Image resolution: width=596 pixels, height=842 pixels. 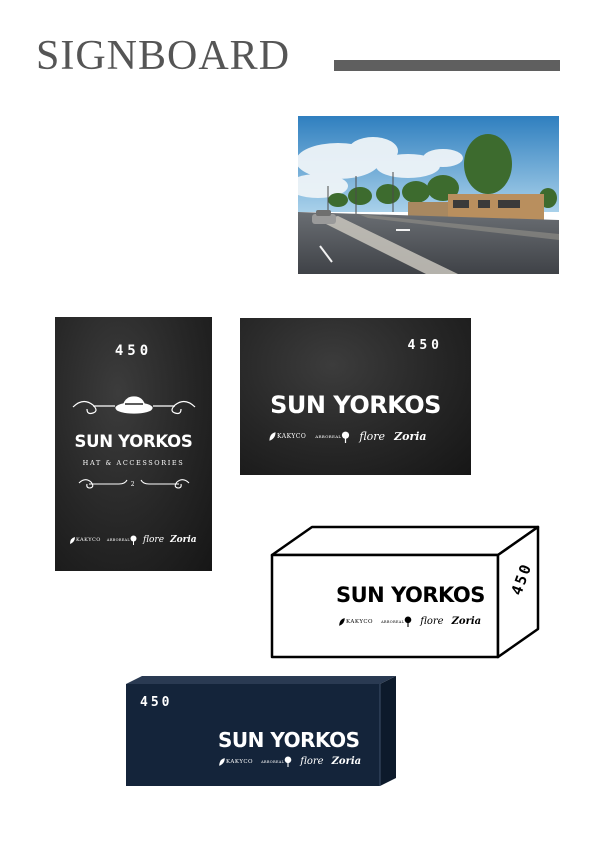 I want to click on box-partner-logos: KAKYCO ARBOREAL flore Zoria, so click(x=409, y=621).